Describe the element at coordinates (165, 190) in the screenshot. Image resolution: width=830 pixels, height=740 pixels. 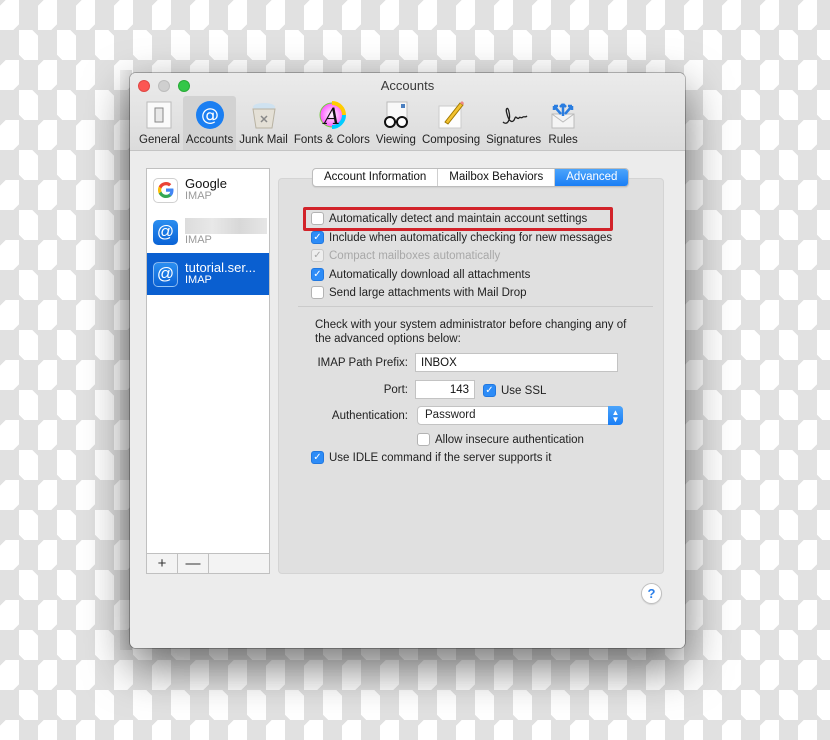
I see `google-icon` at that location.